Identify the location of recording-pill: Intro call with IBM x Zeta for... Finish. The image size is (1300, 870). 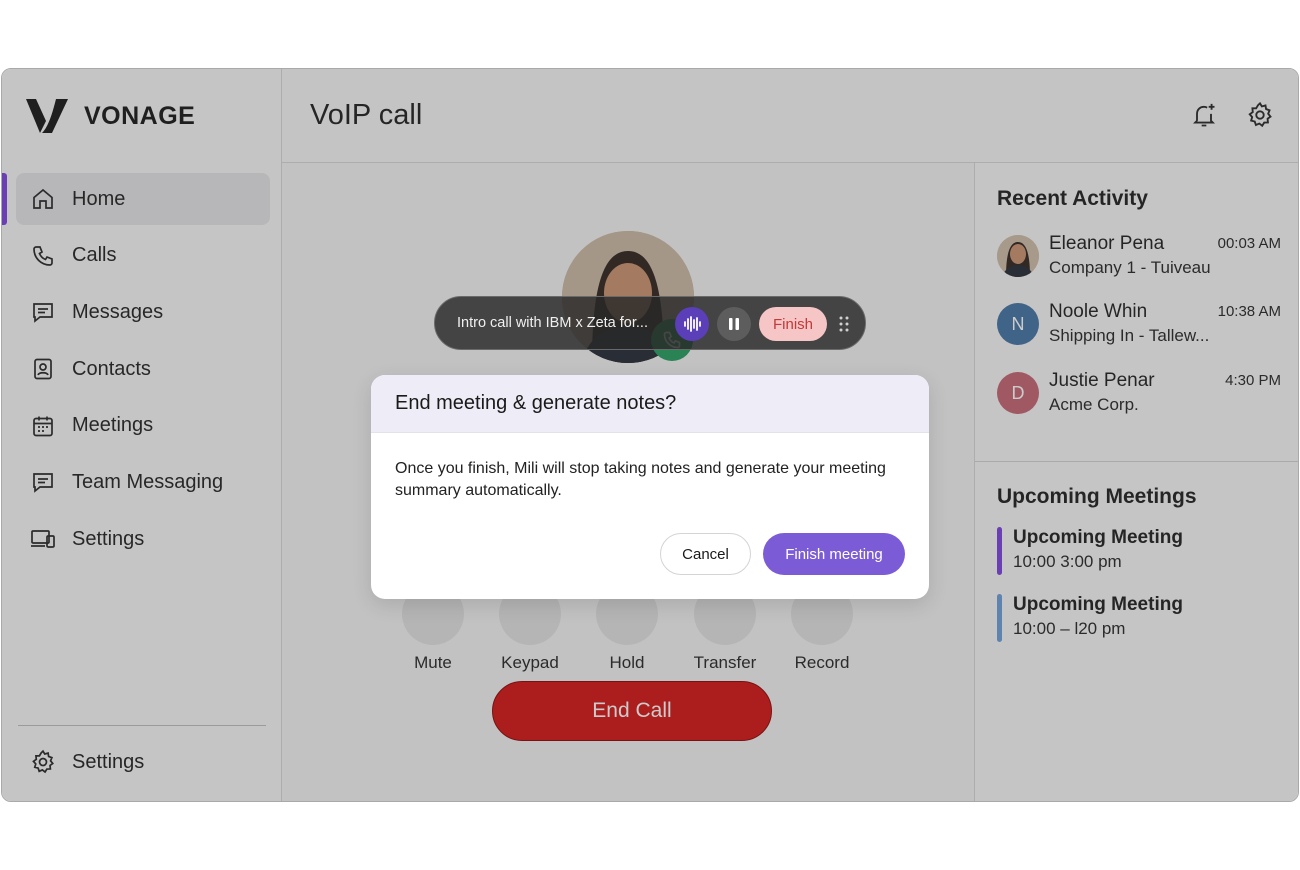
(650, 323).